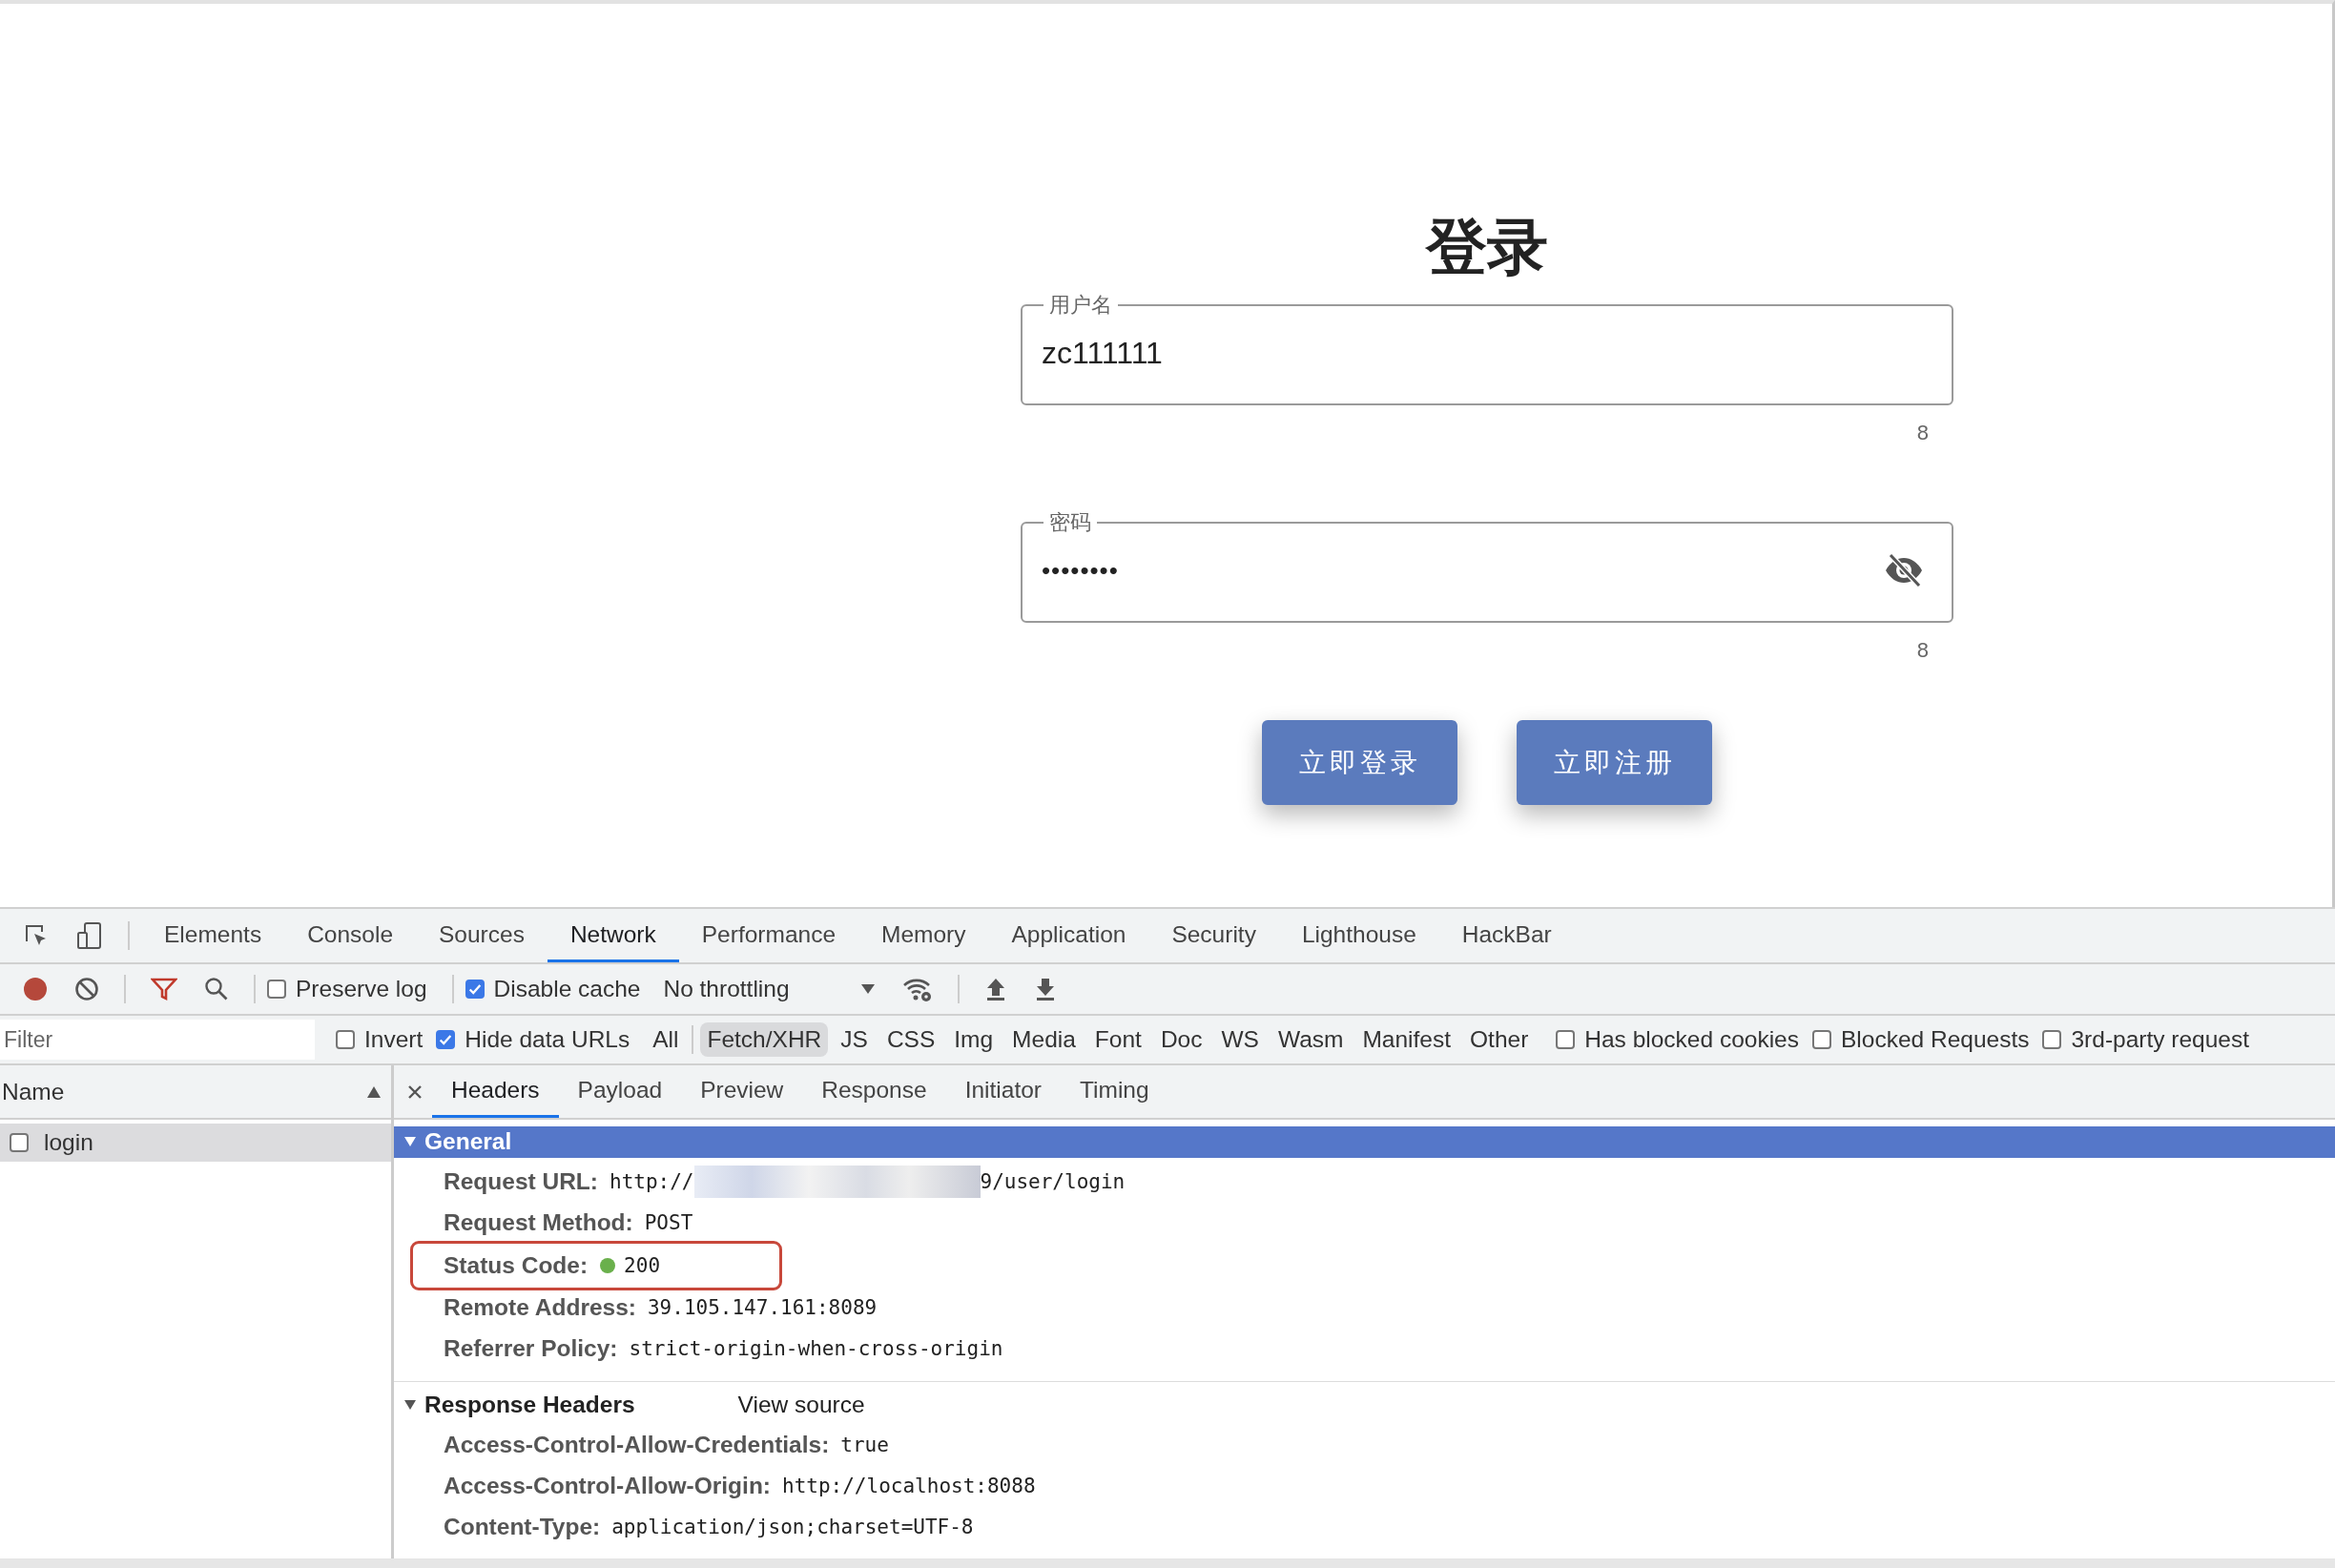 The height and width of the screenshot is (1568, 2335). What do you see at coordinates (816, 1349) in the screenshot?
I see `header-value: strict-origin-when-cross-origin` at bounding box center [816, 1349].